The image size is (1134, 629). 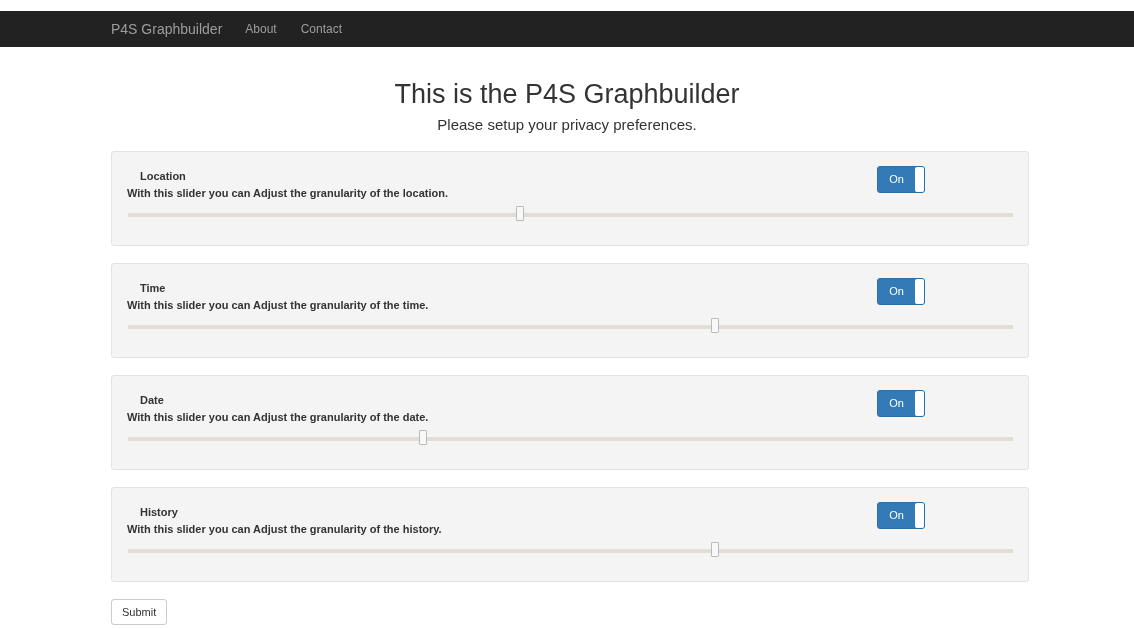 I want to click on preference-title: Location, so click(x=163, y=176).